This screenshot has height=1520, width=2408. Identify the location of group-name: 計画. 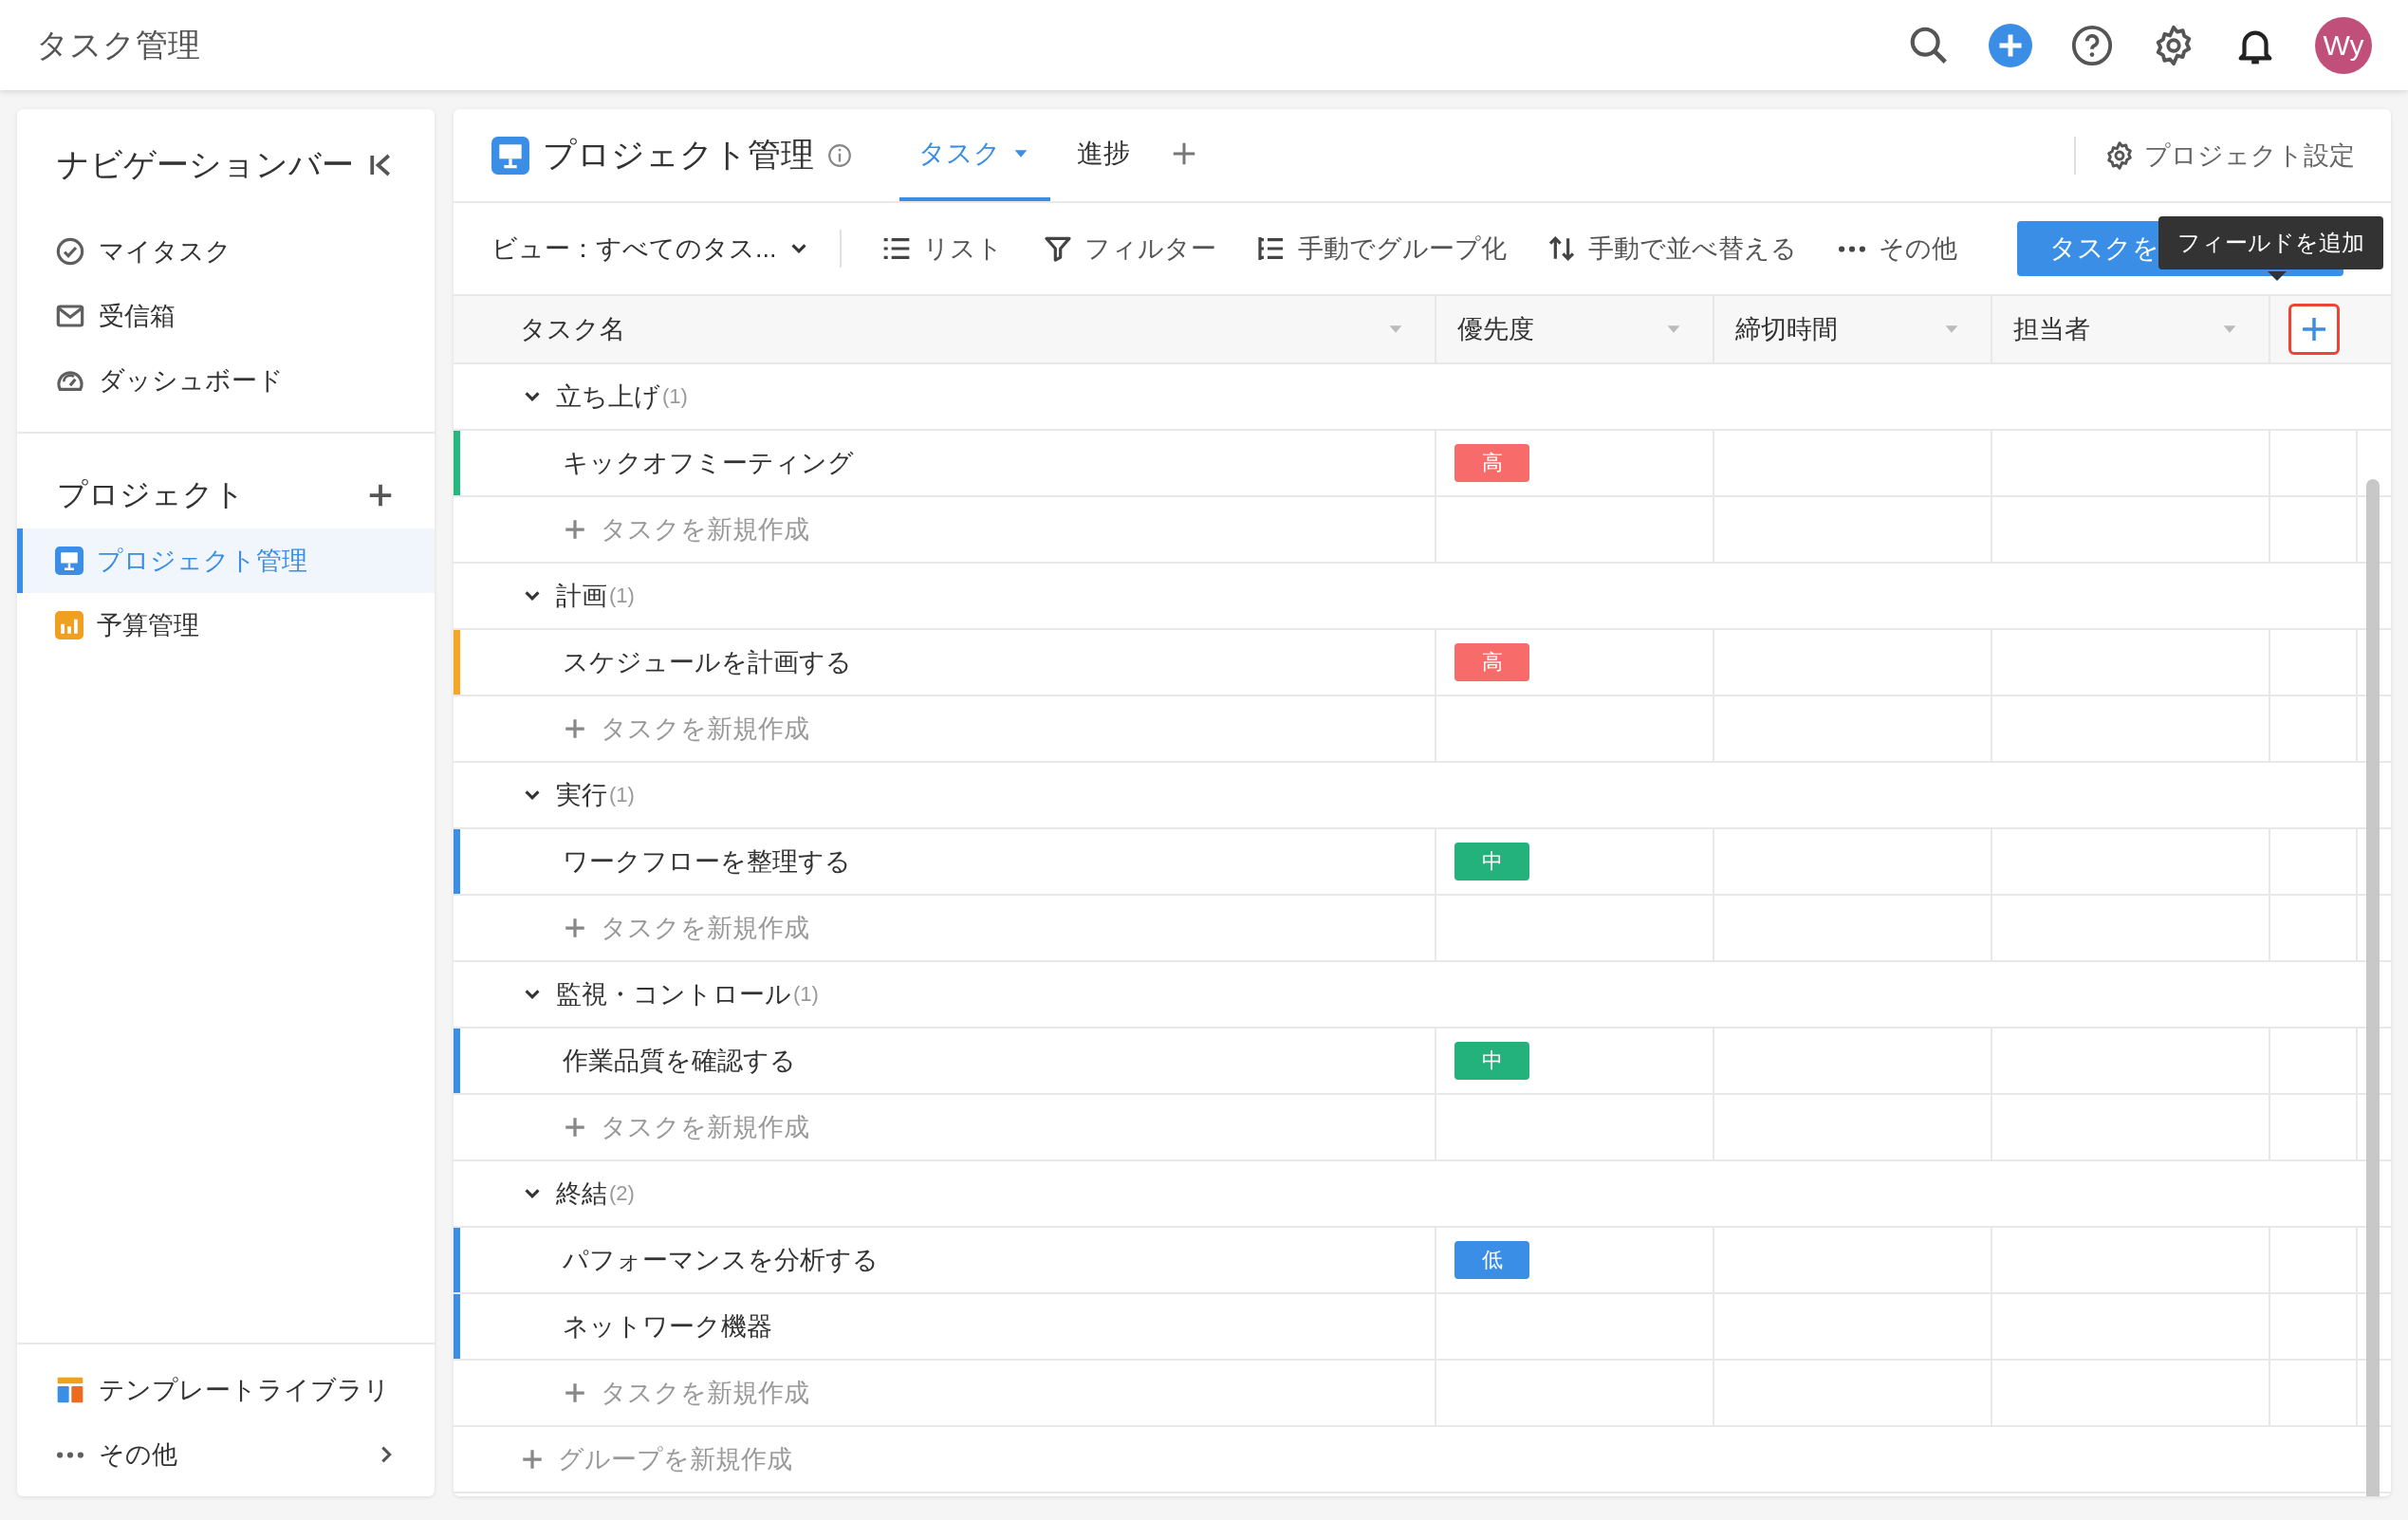
(581, 596).